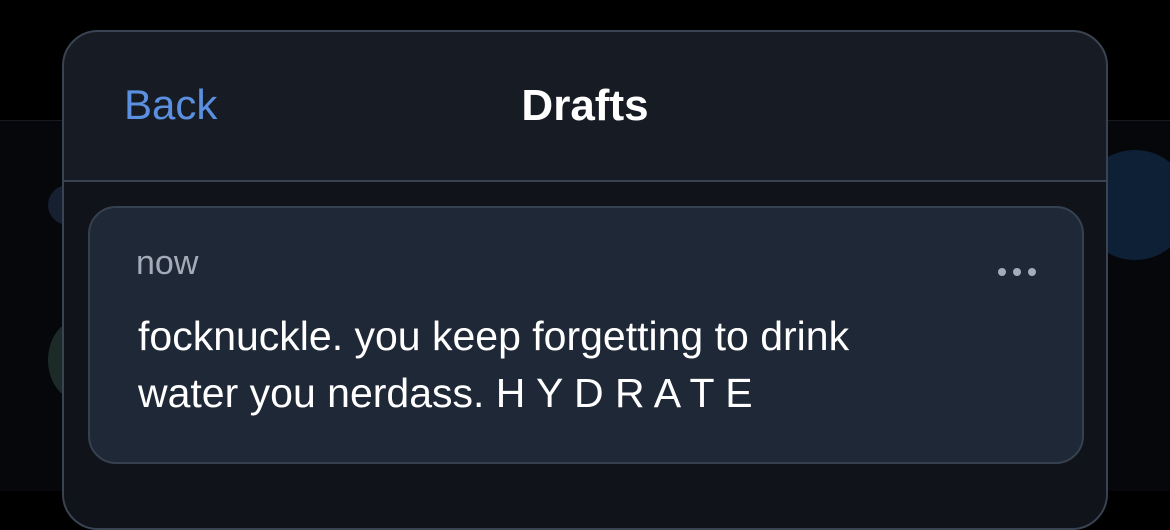 The height and width of the screenshot is (530, 1170). I want to click on more-options-button, so click(1017, 272).